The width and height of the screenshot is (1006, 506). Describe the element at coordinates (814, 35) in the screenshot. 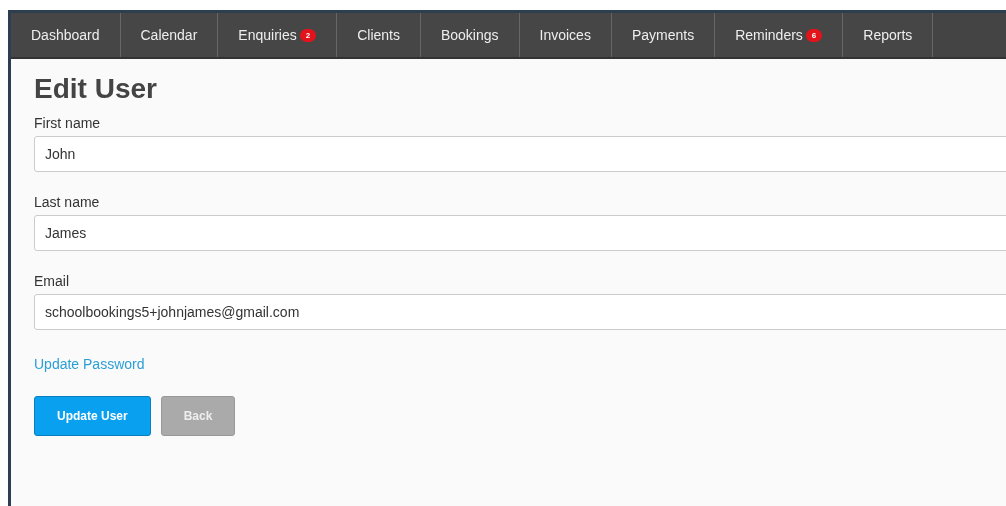

I see `count-badge: 6` at that location.